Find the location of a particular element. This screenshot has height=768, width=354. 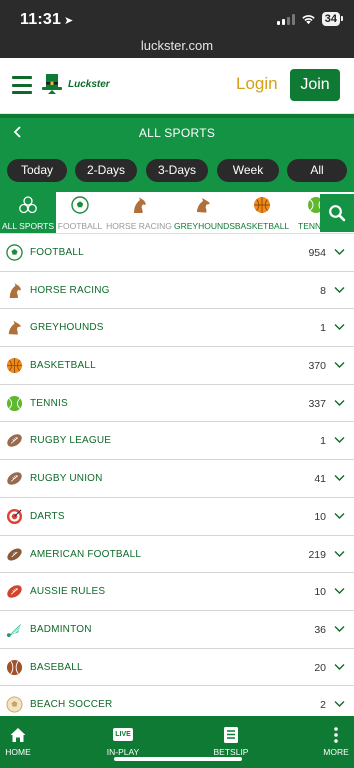

nav-more-label: MORE is located at coordinates (336, 752).